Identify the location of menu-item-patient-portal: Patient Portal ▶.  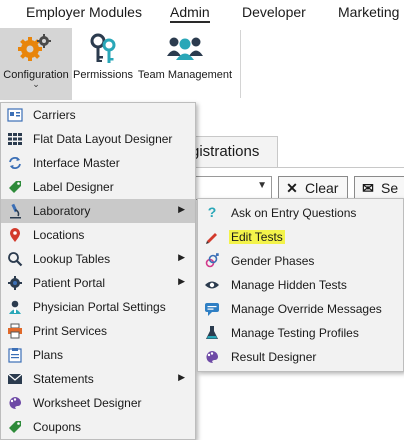
(98, 283).